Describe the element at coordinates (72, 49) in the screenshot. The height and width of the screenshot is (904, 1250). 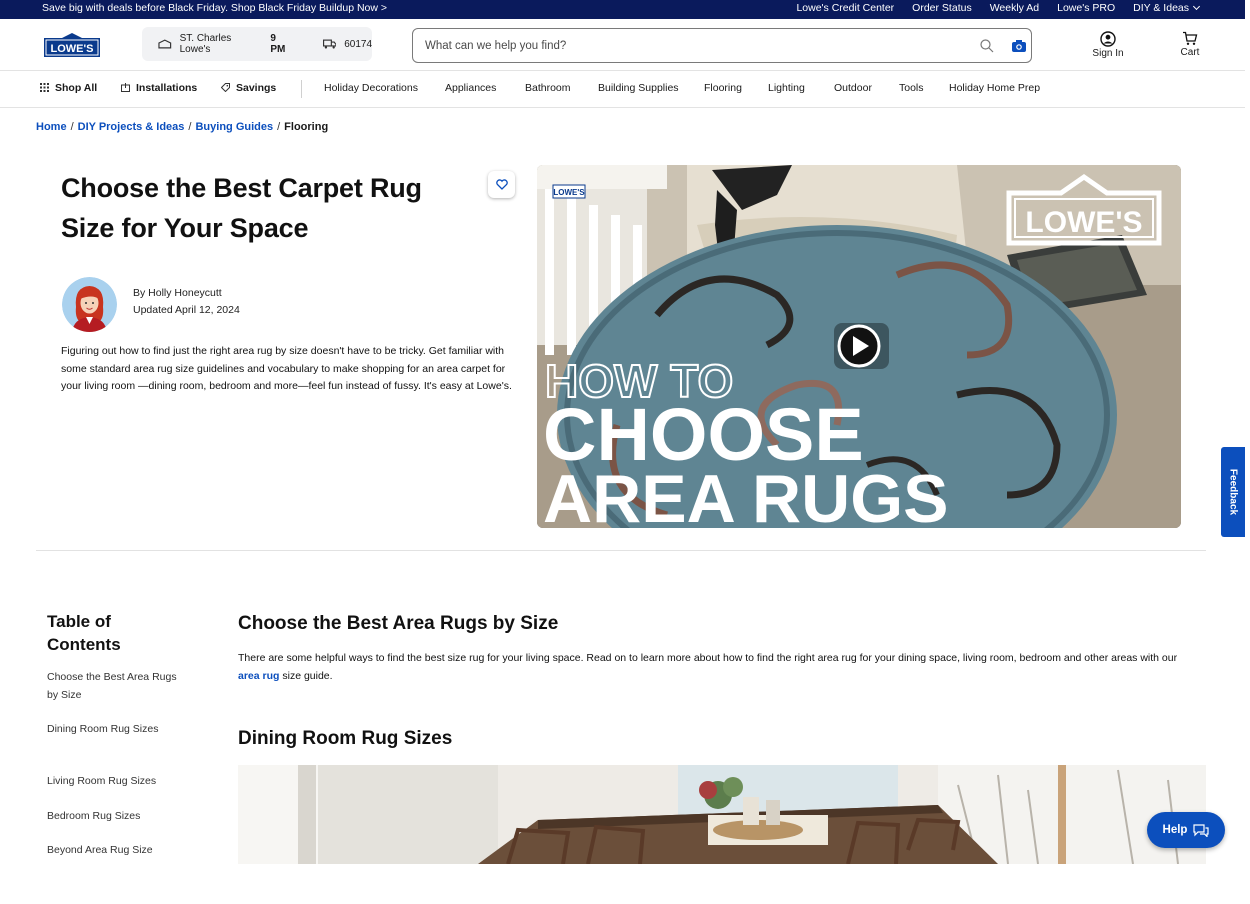
I see `logo-text: LOWE'S` at that location.